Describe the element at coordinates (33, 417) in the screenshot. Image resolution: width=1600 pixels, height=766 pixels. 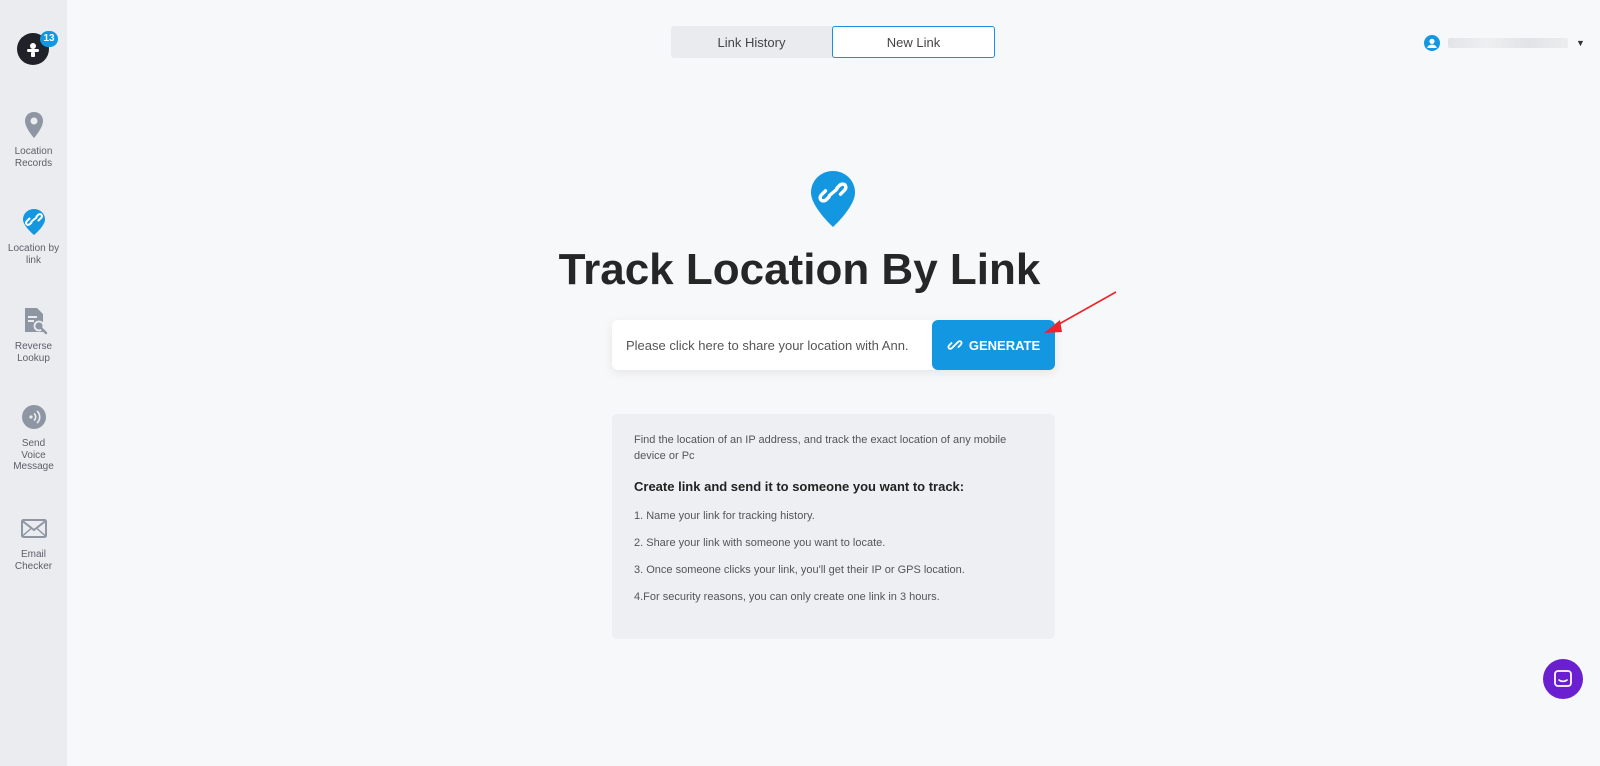
I see `voice-wave-icon` at that location.